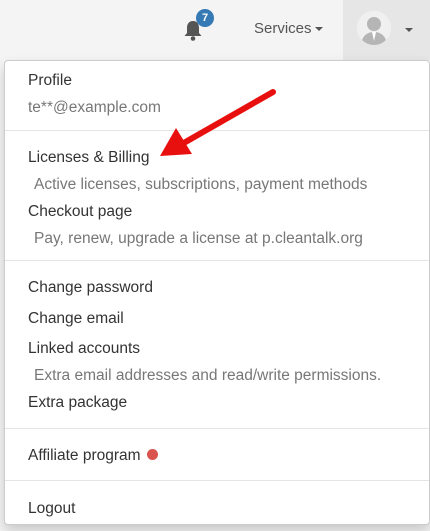  I want to click on menu-item-change-password: Change password, so click(90, 288).